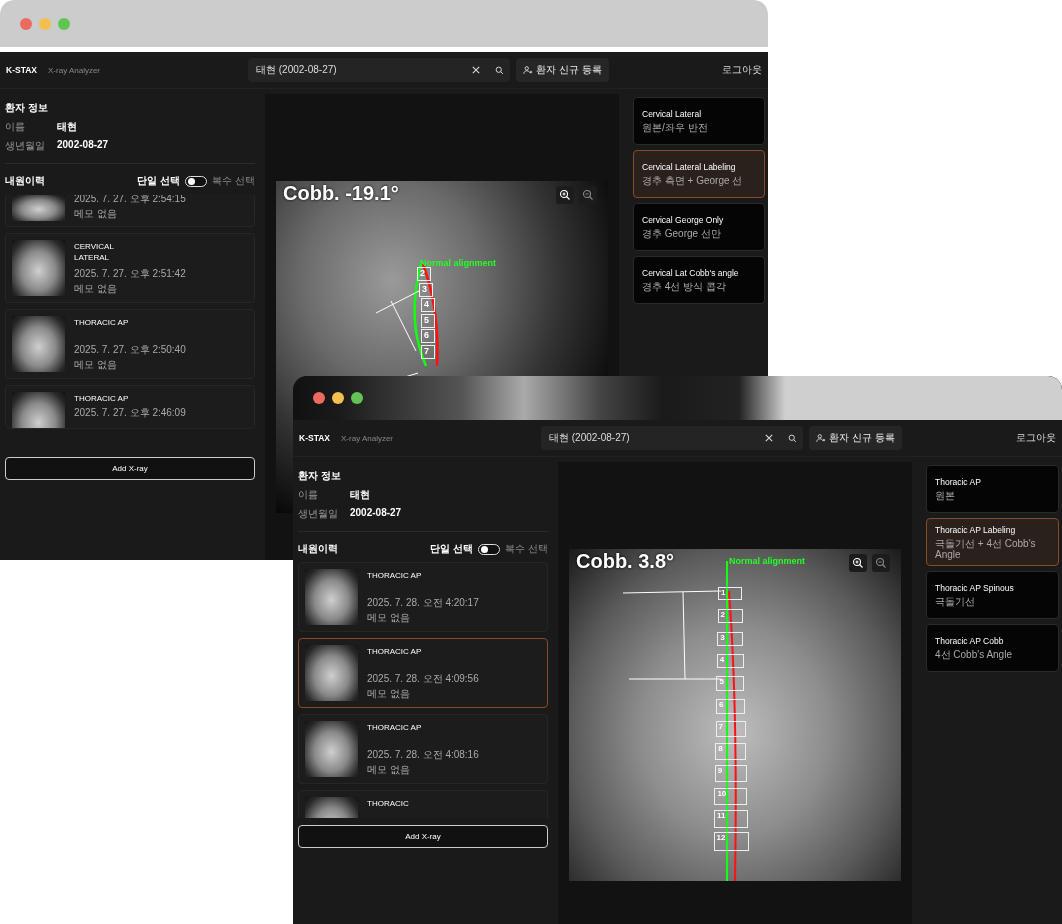  What do you see at coordinates (992, 648) in the screenshot?
I see `analysis-option: Thoracic AP Cobb 4선 Cobb's Angle` at bounding box center [992, 648].